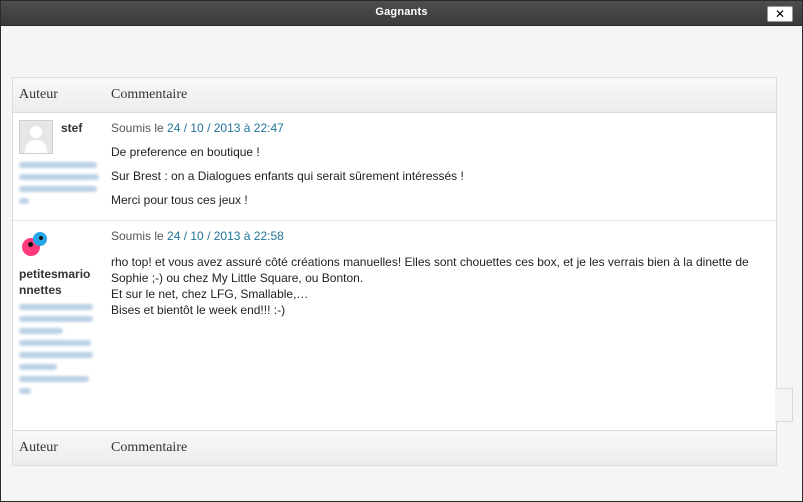 This screenshot has width=803, height=502. I want to click on author-name: petitesmarionnettes, so click(55, 282).